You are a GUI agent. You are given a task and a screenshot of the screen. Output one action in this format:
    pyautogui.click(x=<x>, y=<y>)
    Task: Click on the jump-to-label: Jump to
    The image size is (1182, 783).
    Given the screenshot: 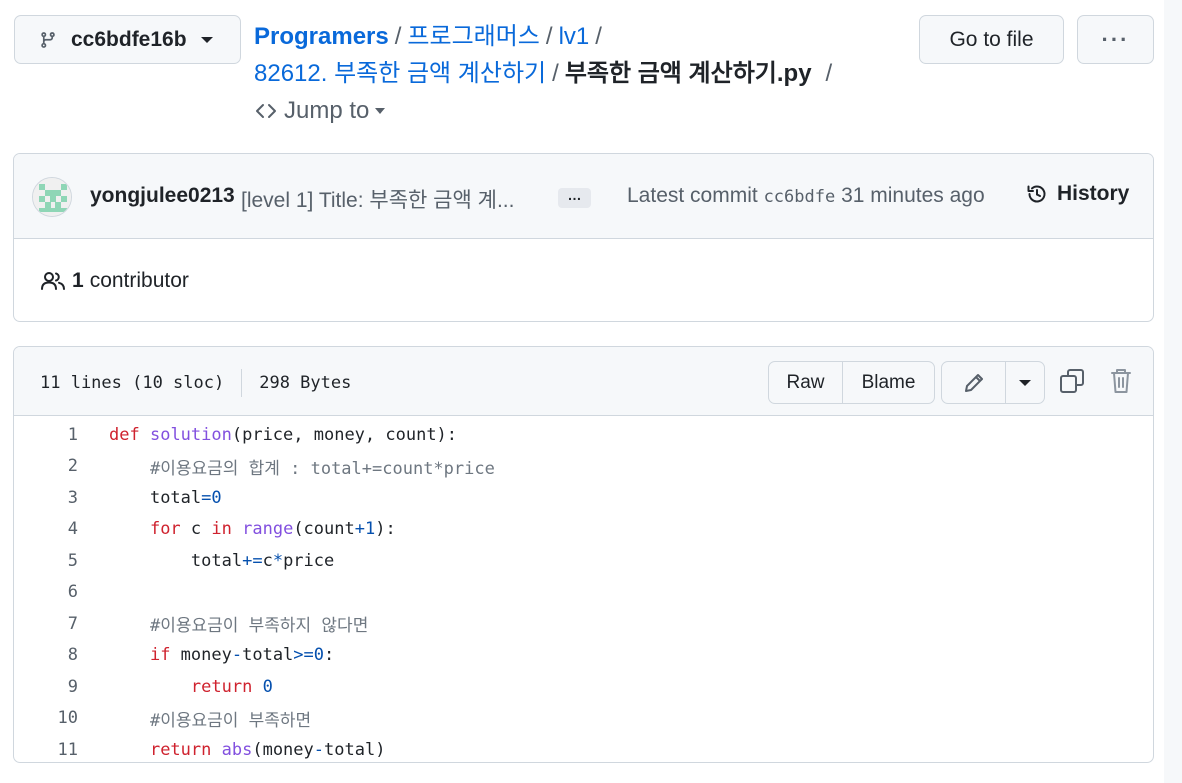 What is the action you would take?
    pyautogui.click(x=327, y=110)
    